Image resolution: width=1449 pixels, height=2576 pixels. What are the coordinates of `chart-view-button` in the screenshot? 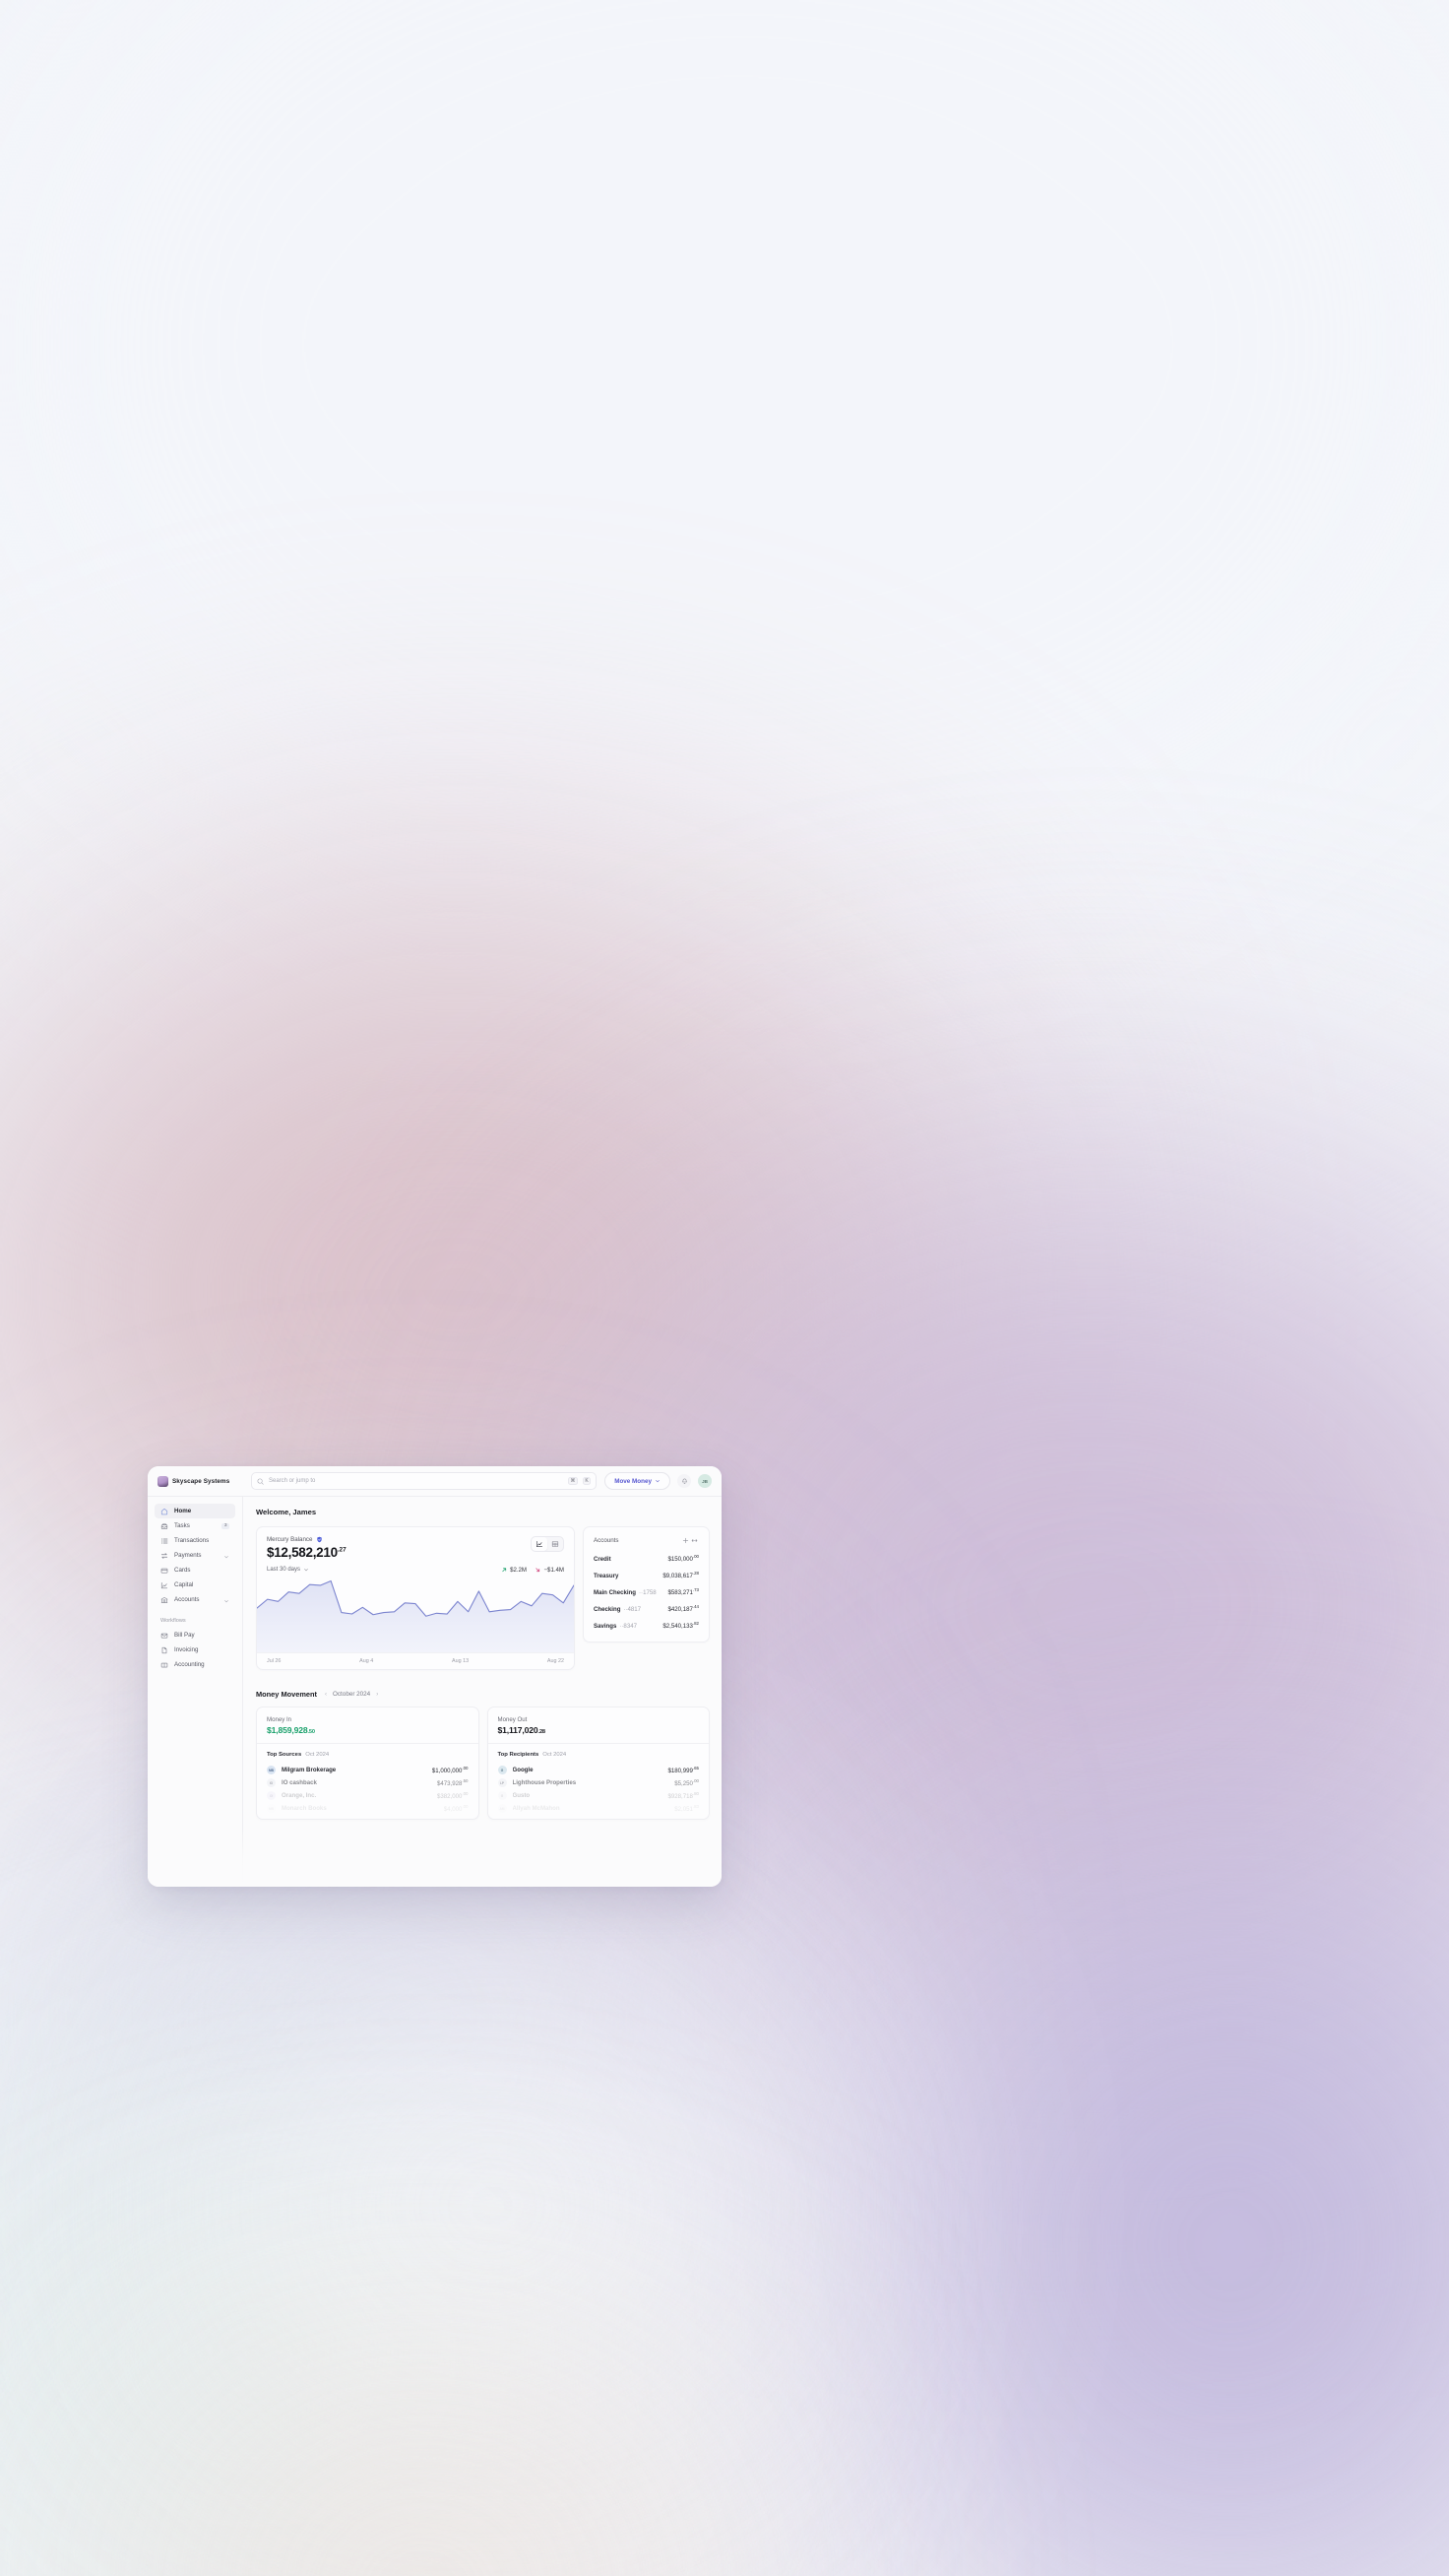 It's located at (539, 1544).